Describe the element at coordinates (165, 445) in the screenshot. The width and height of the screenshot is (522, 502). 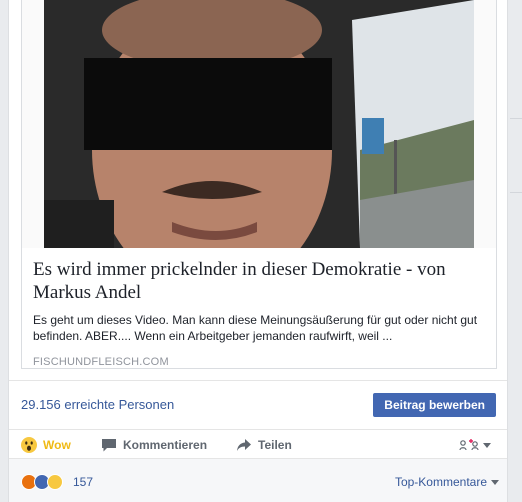
I see `comment-label: Kommentieren` at that location.